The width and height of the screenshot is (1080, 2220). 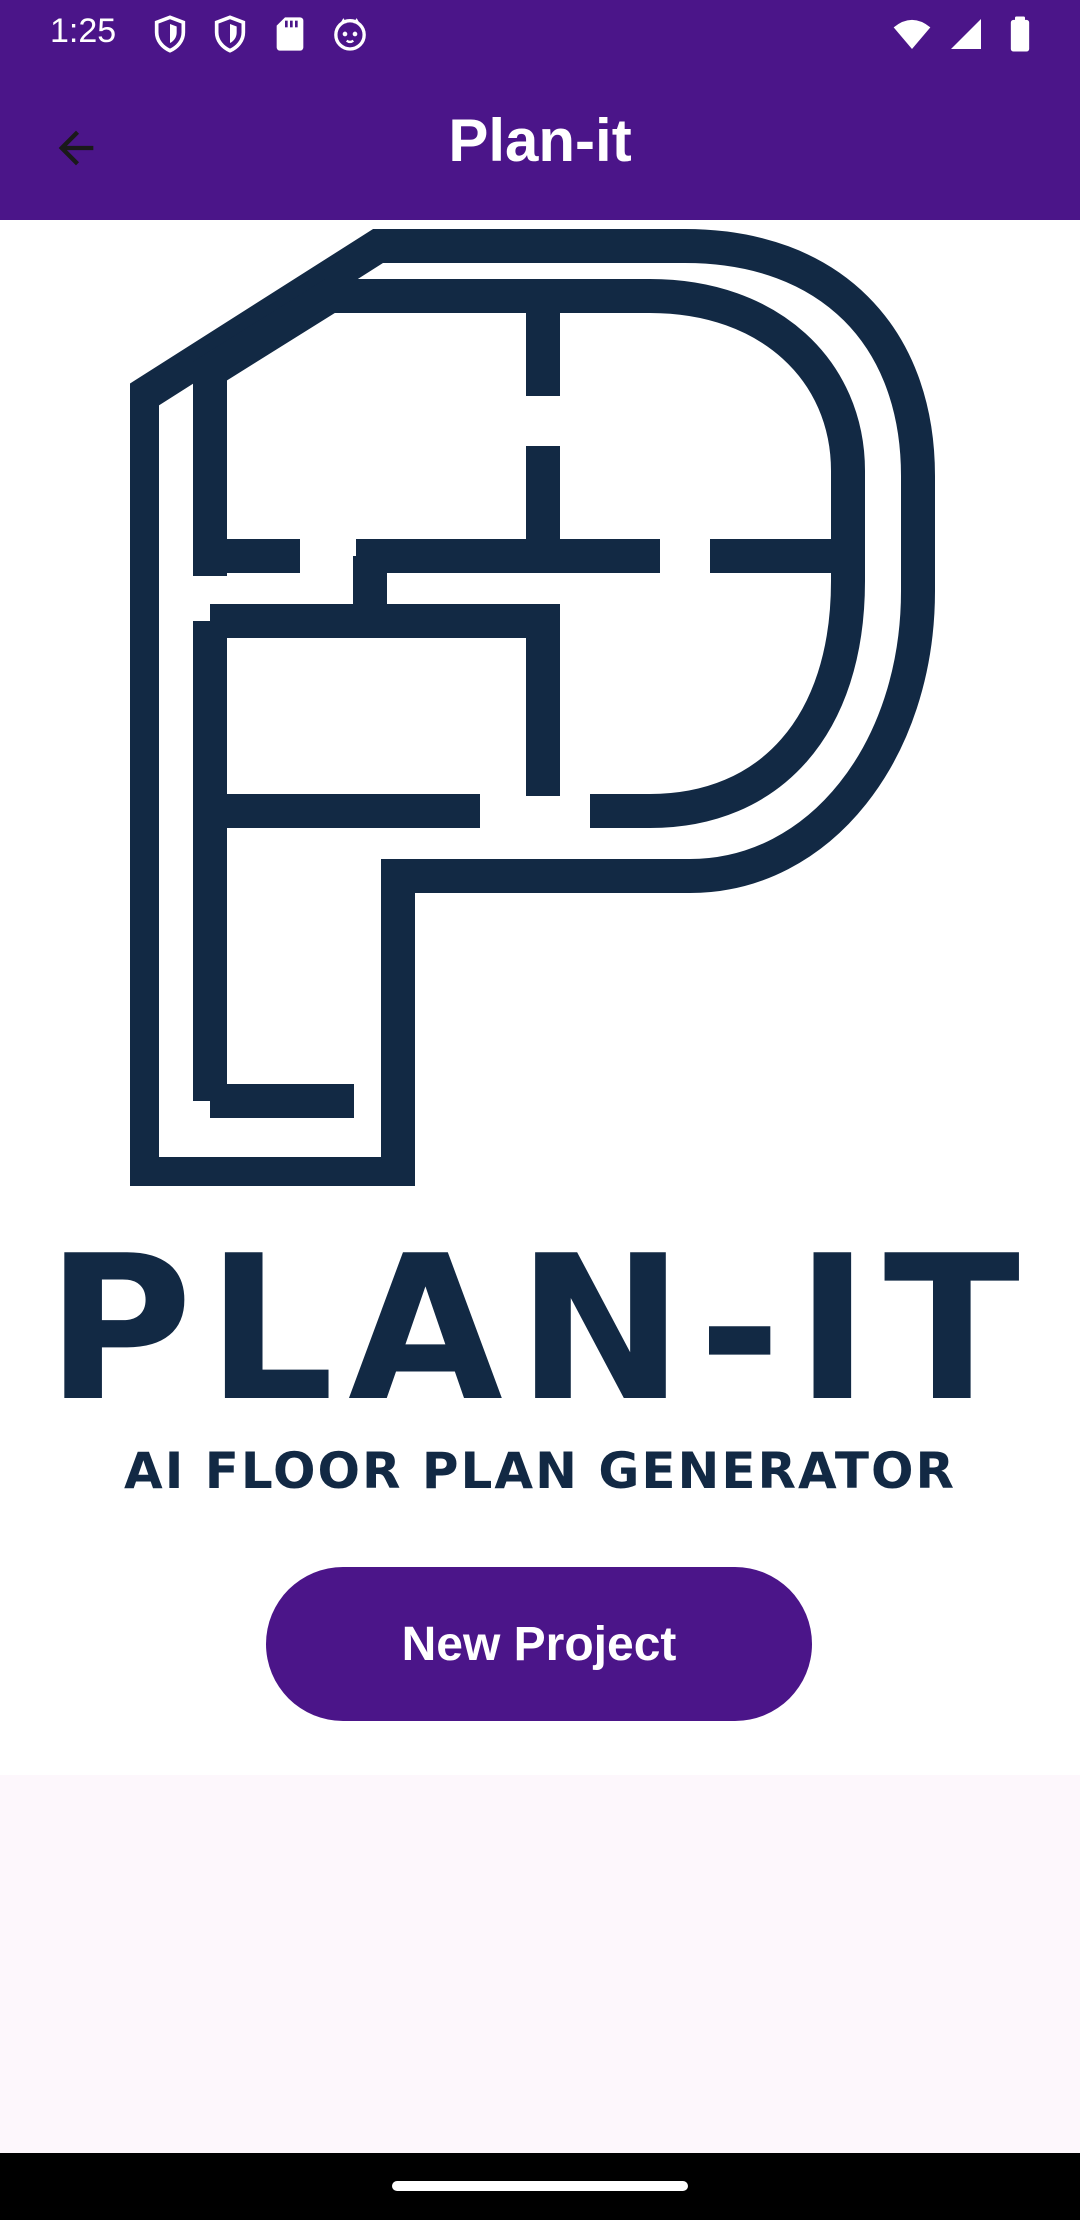 I want to click on new-project-button: New Project, so click(x=539, y=1644).